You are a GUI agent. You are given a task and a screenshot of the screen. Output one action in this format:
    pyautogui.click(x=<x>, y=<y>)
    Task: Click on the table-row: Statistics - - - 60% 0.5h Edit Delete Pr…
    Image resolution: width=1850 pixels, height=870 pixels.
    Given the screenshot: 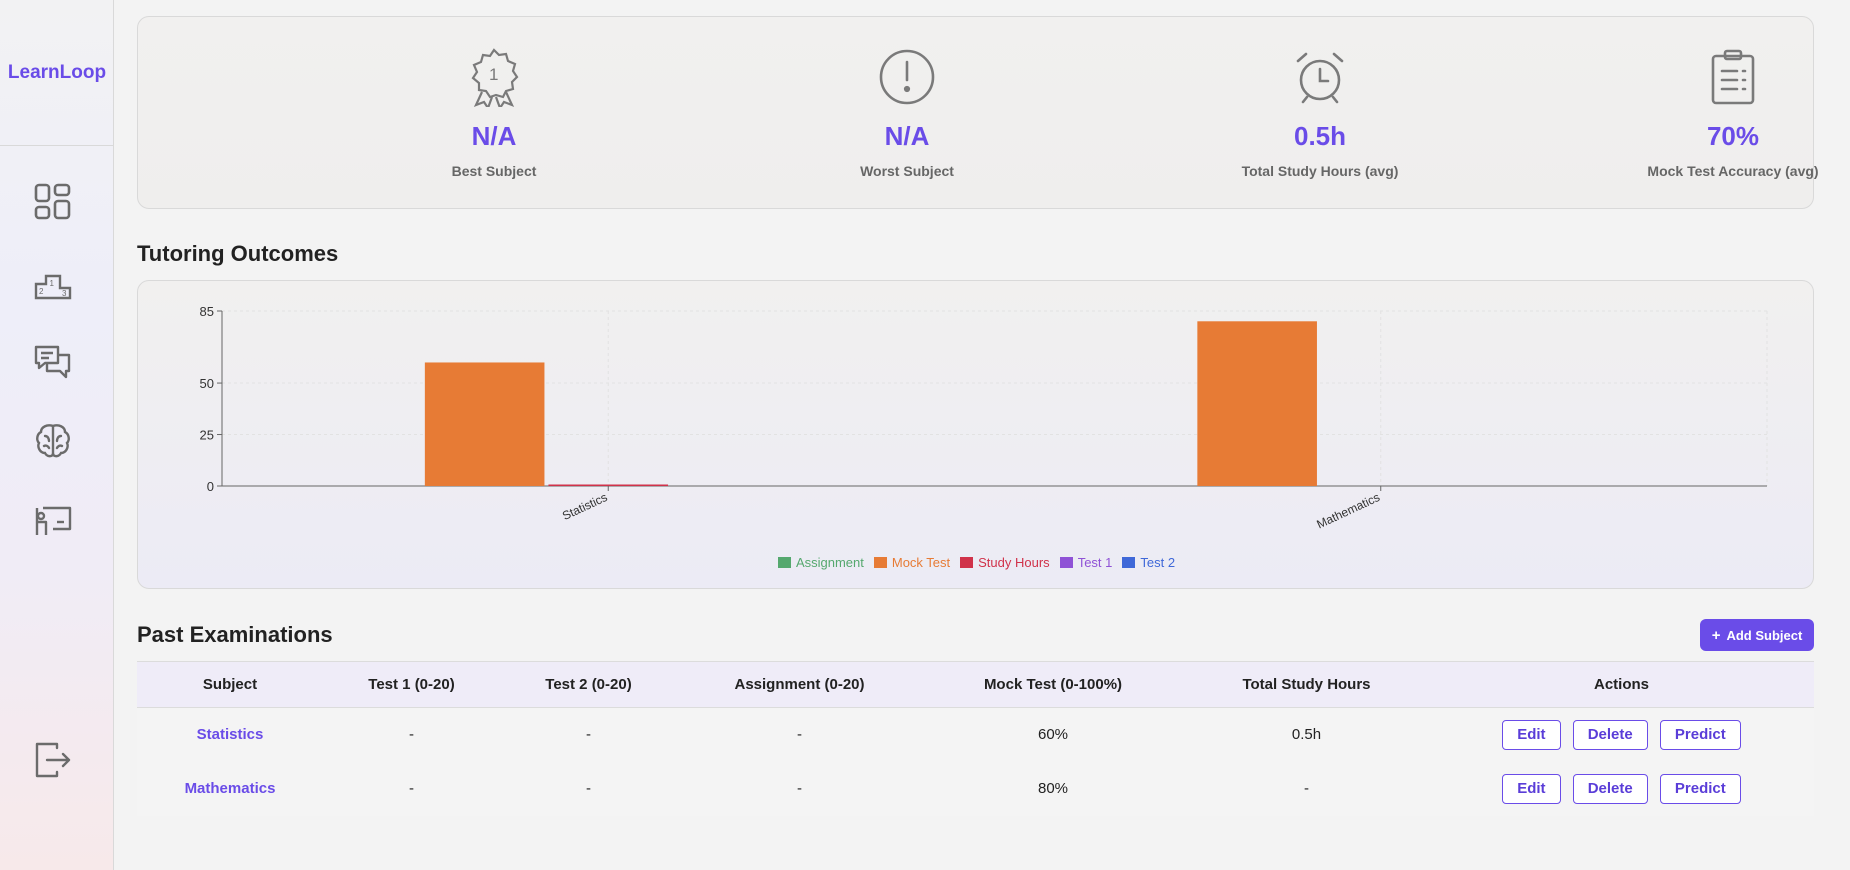 What is the action you would take?
    pyautogui.click(x=975, y=734)
    